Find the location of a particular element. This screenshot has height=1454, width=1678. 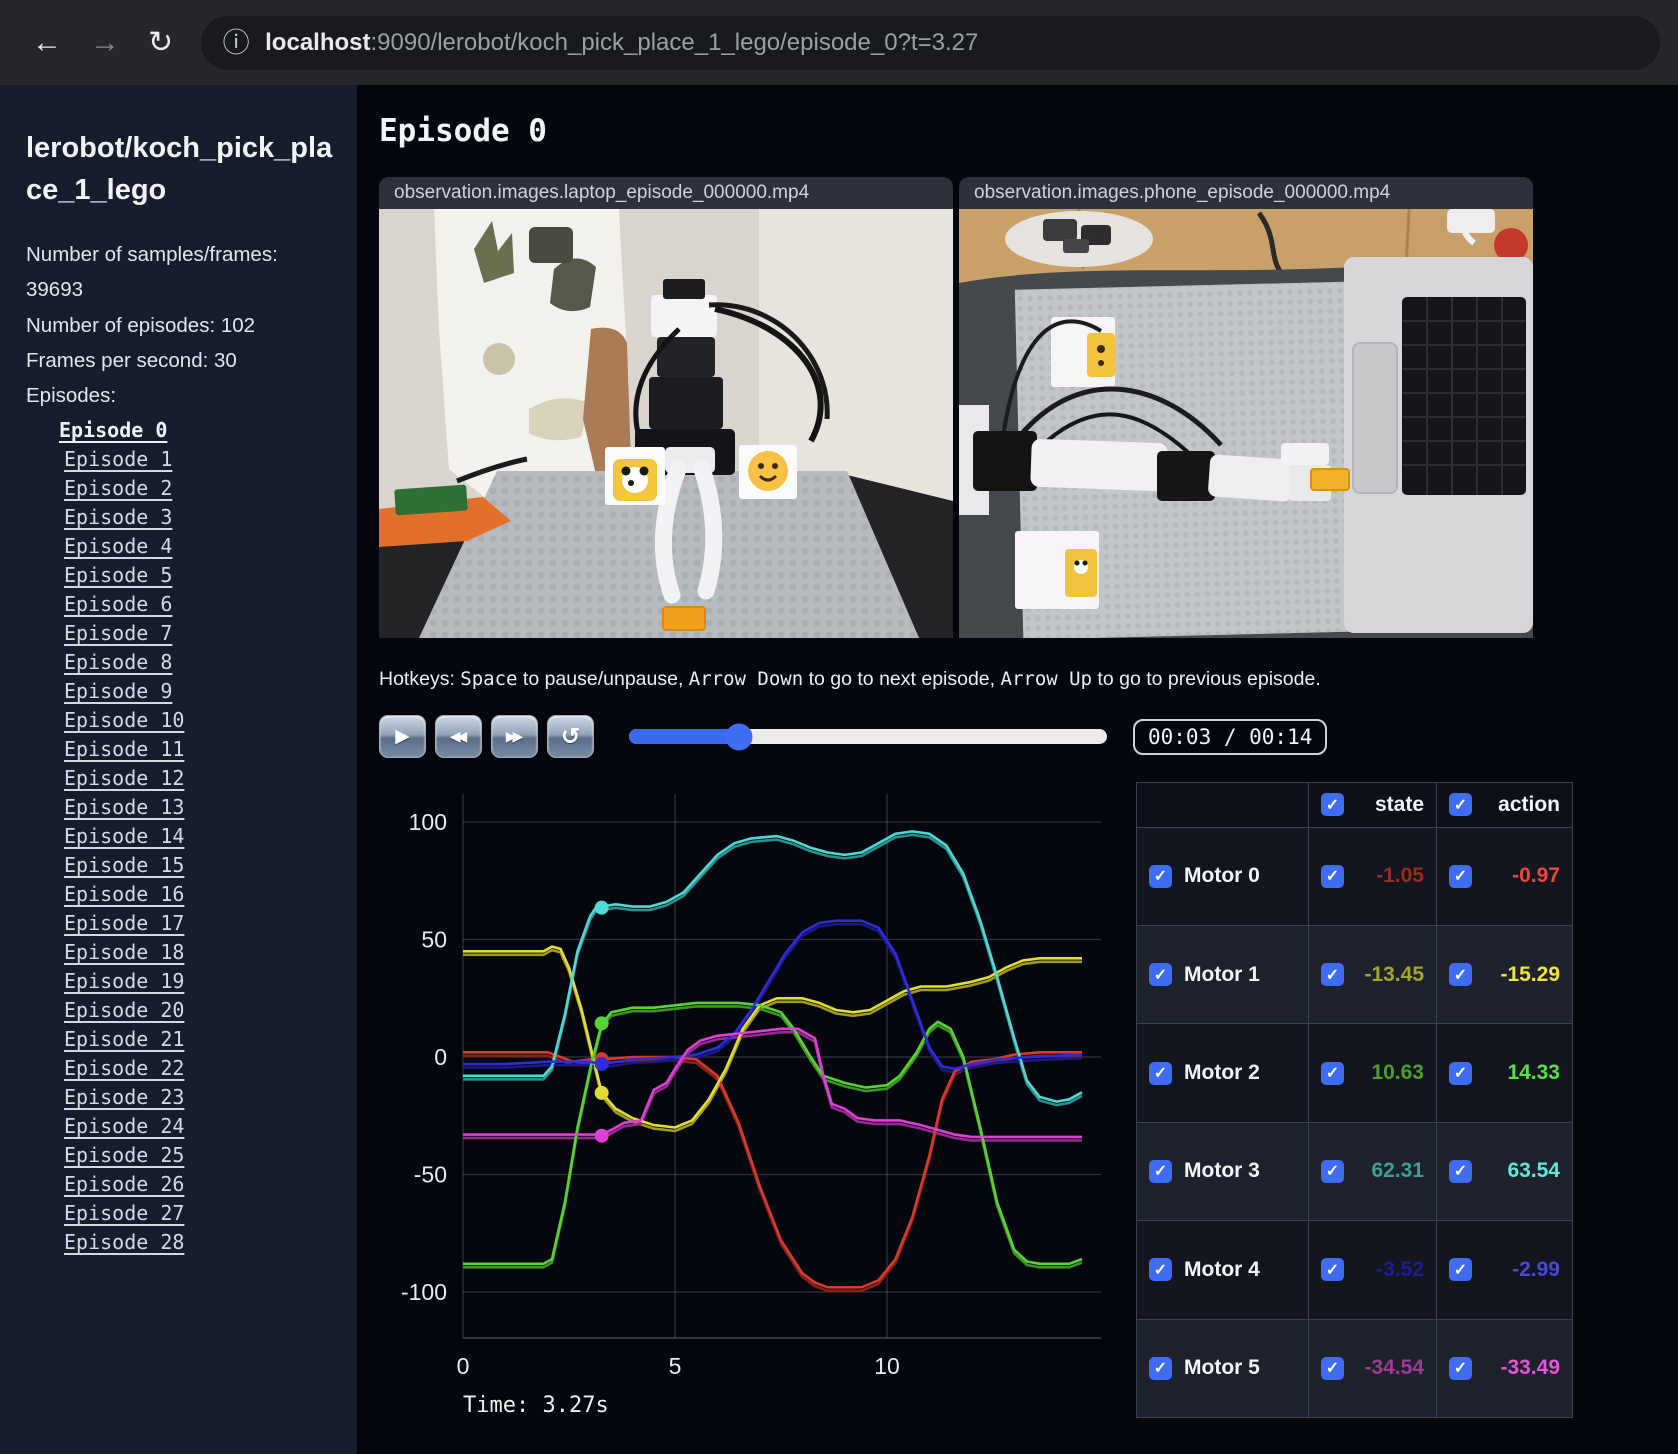

svg-text: 100 is located at coordinates (428, 822).